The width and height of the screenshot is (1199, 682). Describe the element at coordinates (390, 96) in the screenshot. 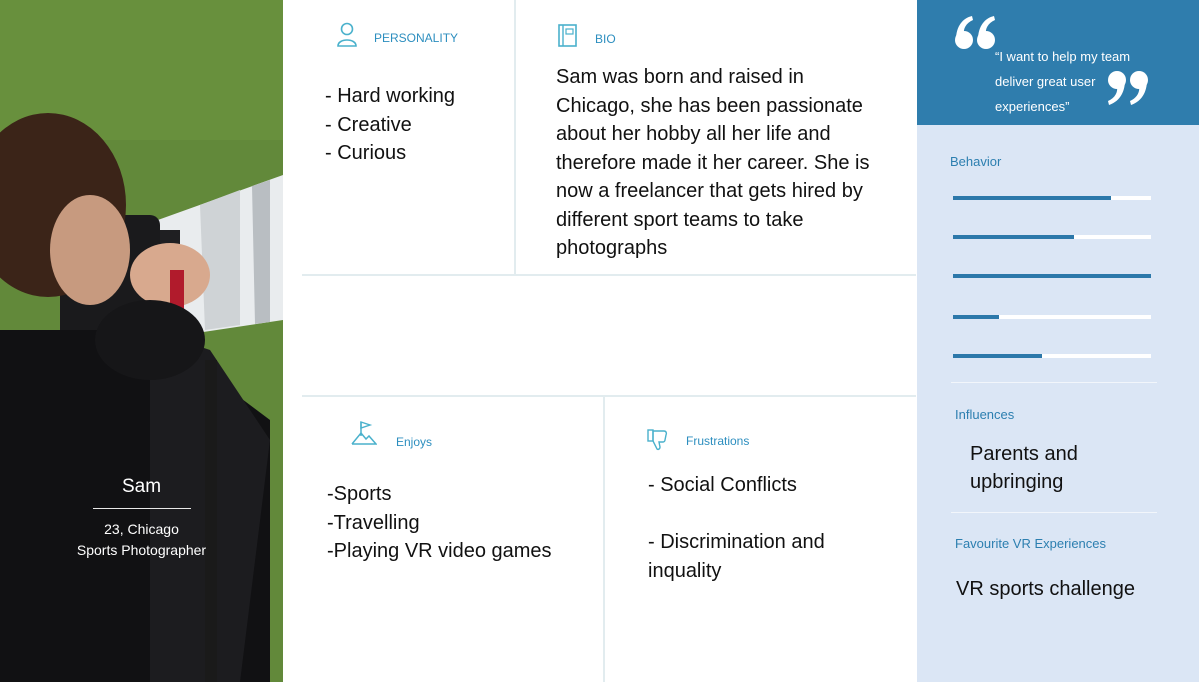

I see `trait-item: - Hard working` at that location.